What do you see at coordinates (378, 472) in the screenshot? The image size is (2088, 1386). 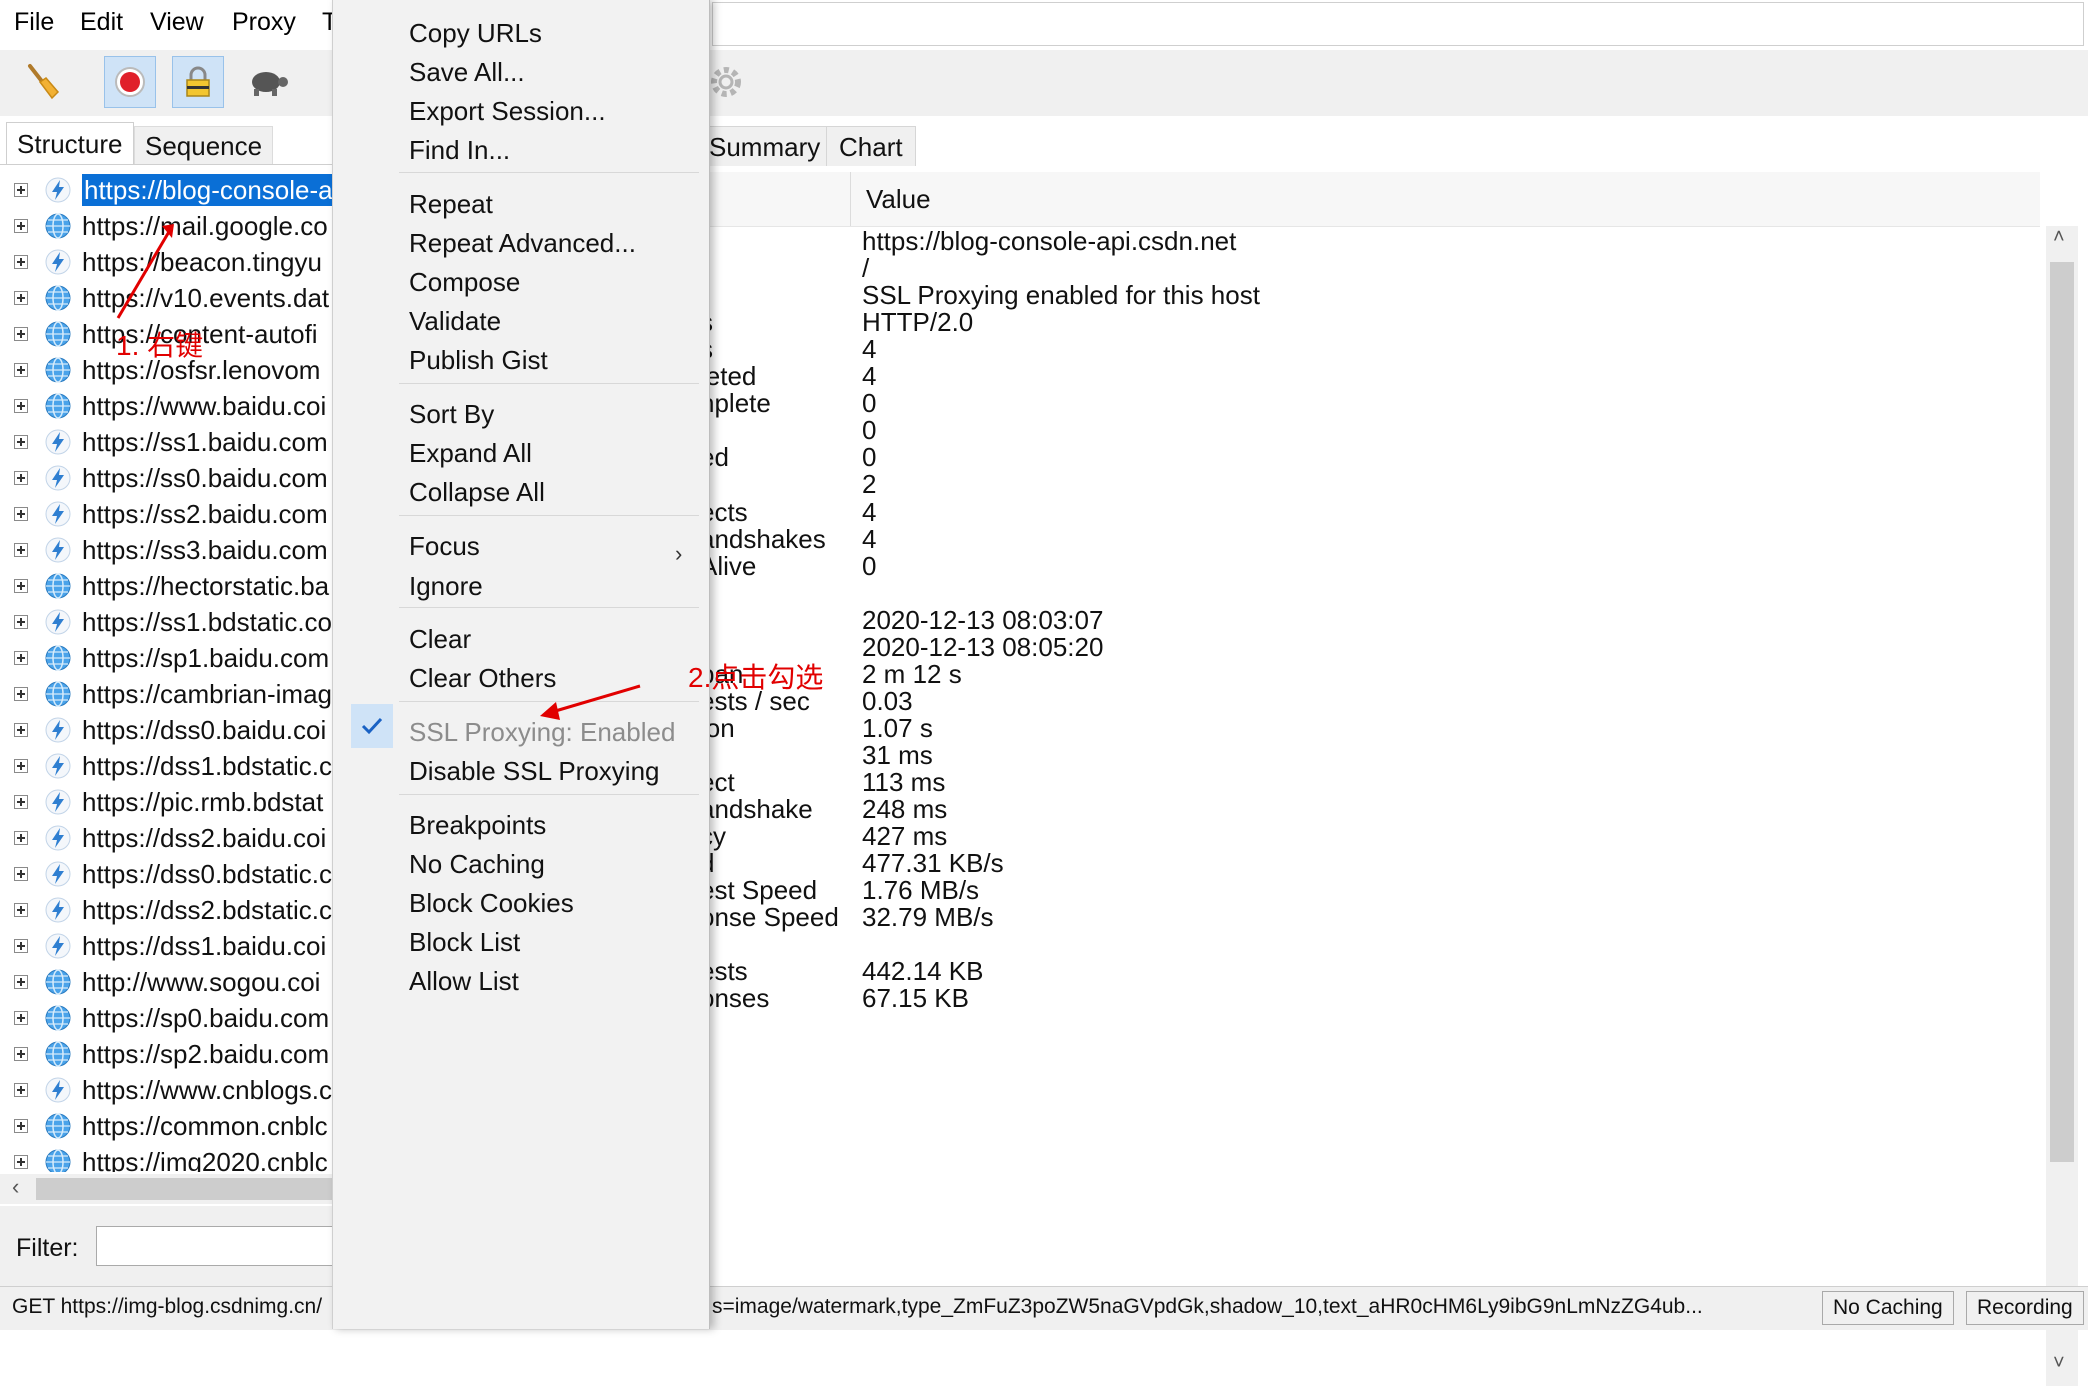 I see `annotation-arrows` at bounding box center [378, 472].